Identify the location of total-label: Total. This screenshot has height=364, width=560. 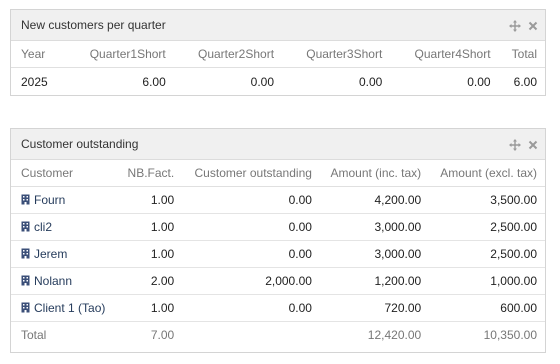
(64, 334).